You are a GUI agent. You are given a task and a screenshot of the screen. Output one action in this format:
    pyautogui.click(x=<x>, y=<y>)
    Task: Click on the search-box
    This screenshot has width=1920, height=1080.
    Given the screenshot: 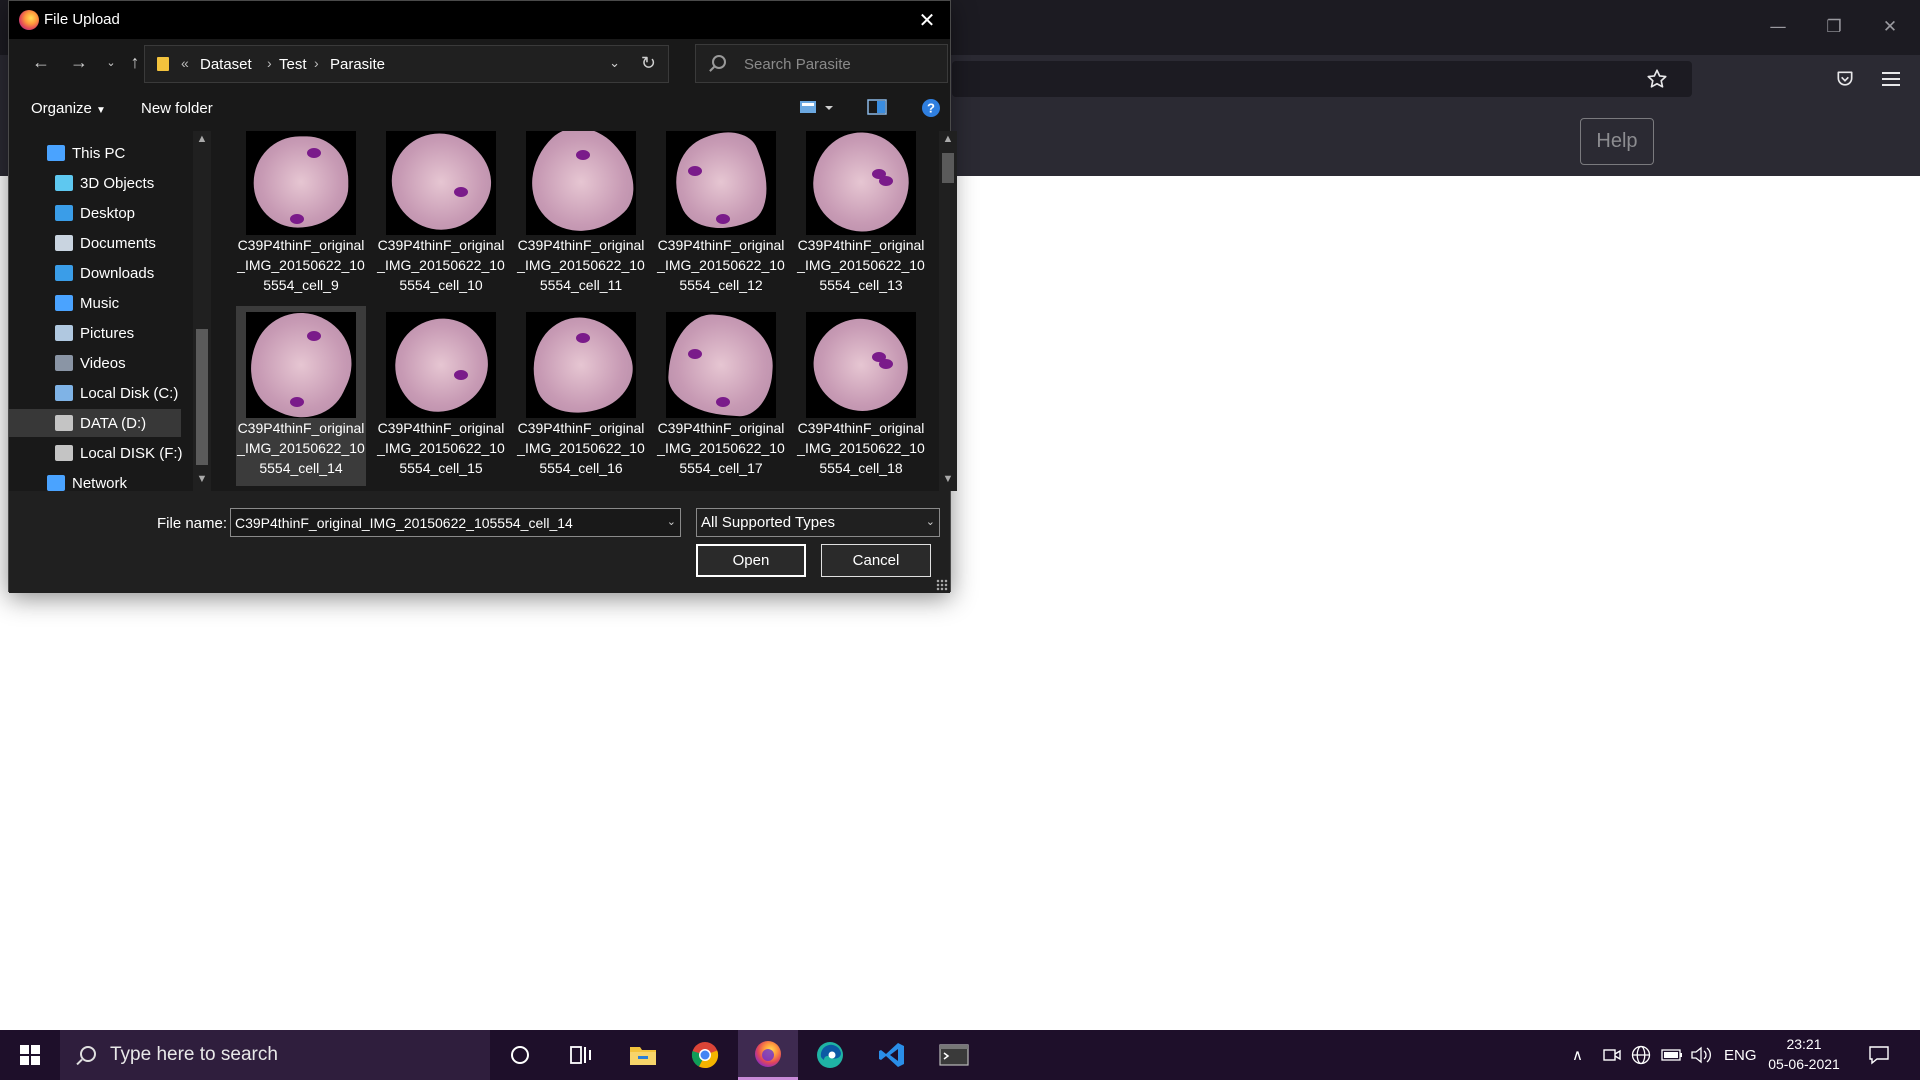 What is the action you would take?
    pyautogui.click(x=821, y=63)
    